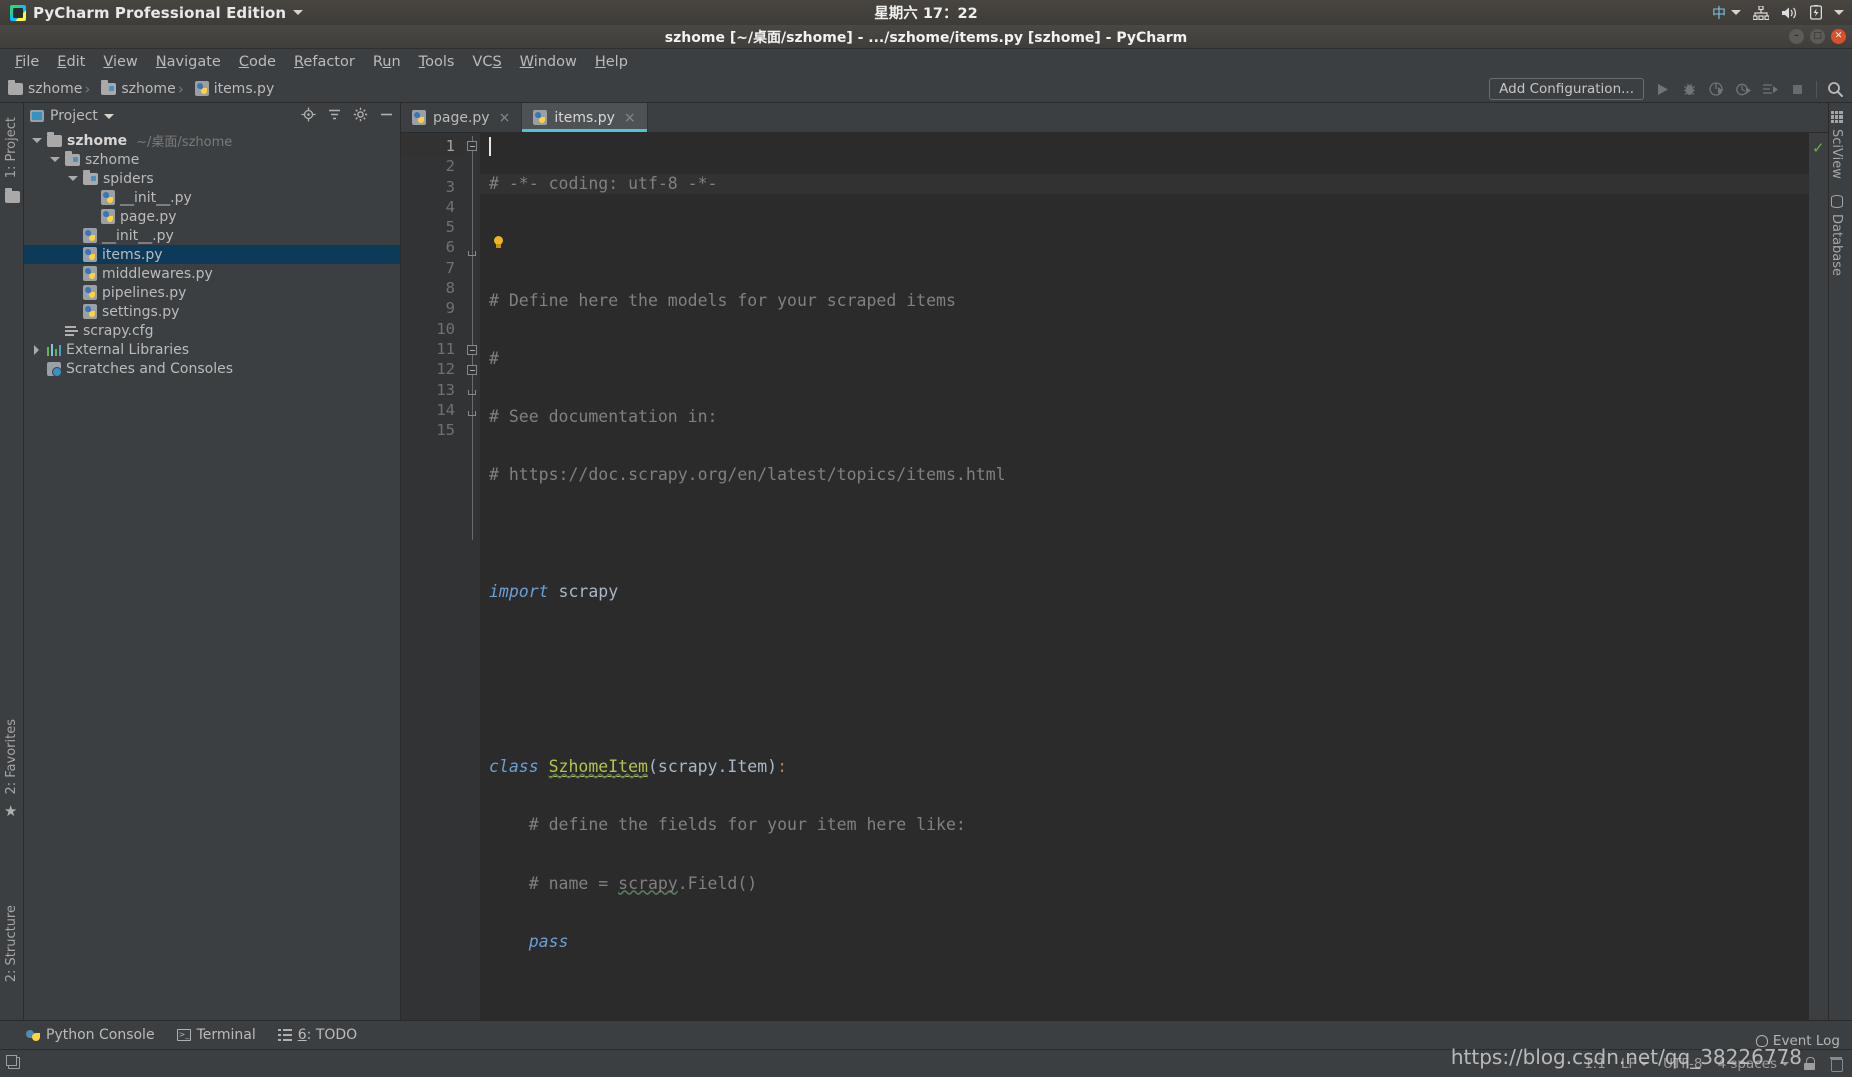 The image size is (1852, 1077). Describe the element at coordinates (432, 146) in the screenshot. I see `line-number-1: 1` at that location.